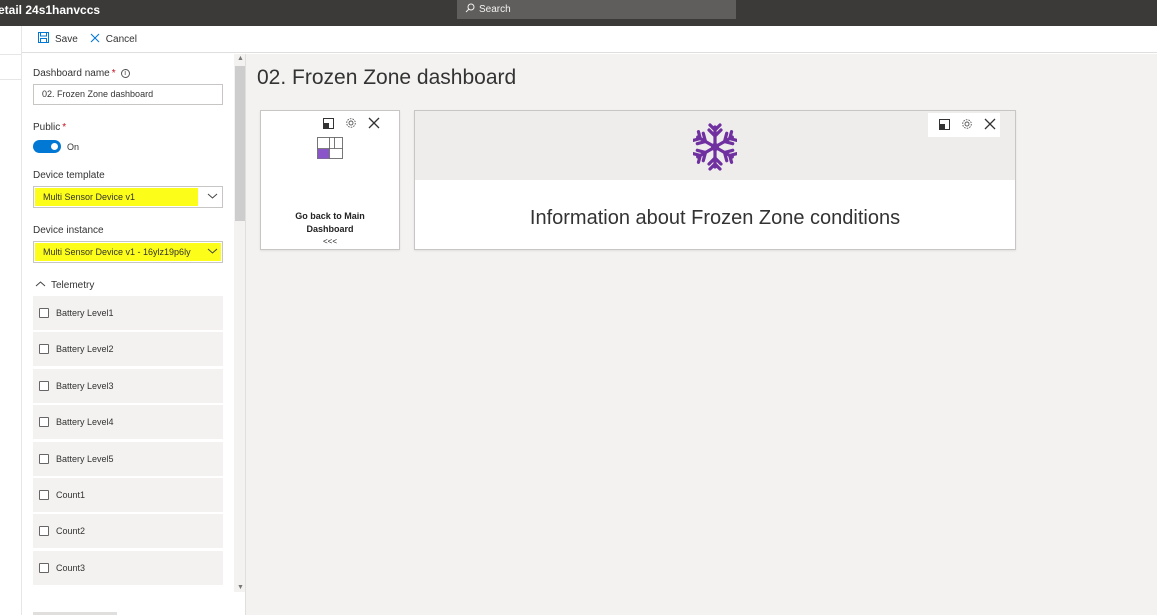 This screenshot has width=1157, height=615. What do you see at coordinates (495, 9) in the screenshot?
I see `search-placeholder: Search` at bounding box center [495, 9].